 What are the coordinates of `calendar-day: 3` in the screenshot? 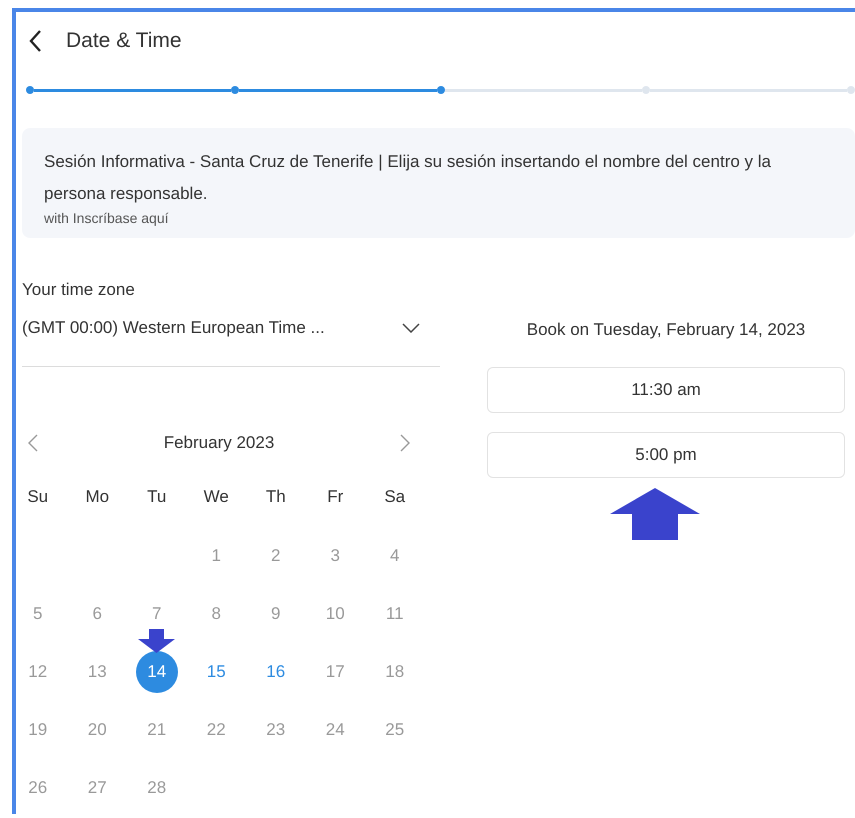 It's located at (335, 556).